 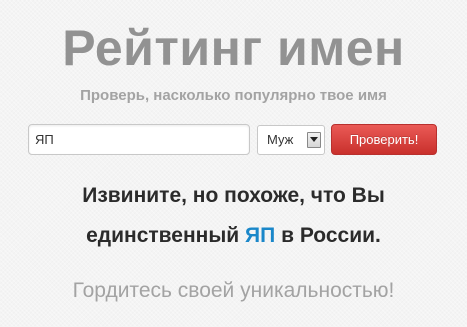 I want to click on proud-message: Гордитесь своей уникальностью!, so click(x=233, y=290).